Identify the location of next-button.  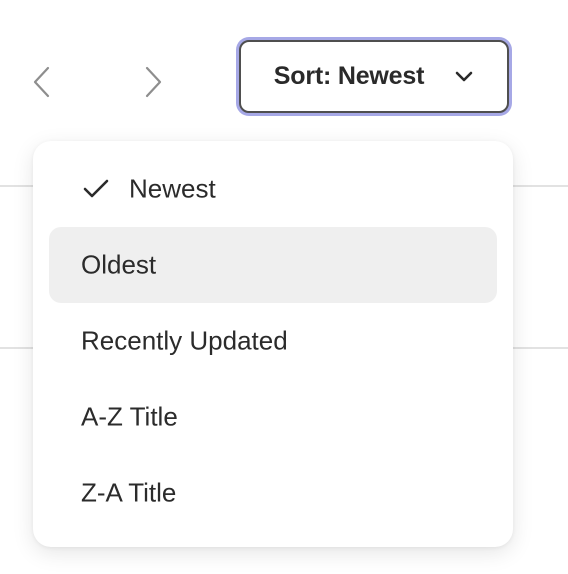
(153, 82).